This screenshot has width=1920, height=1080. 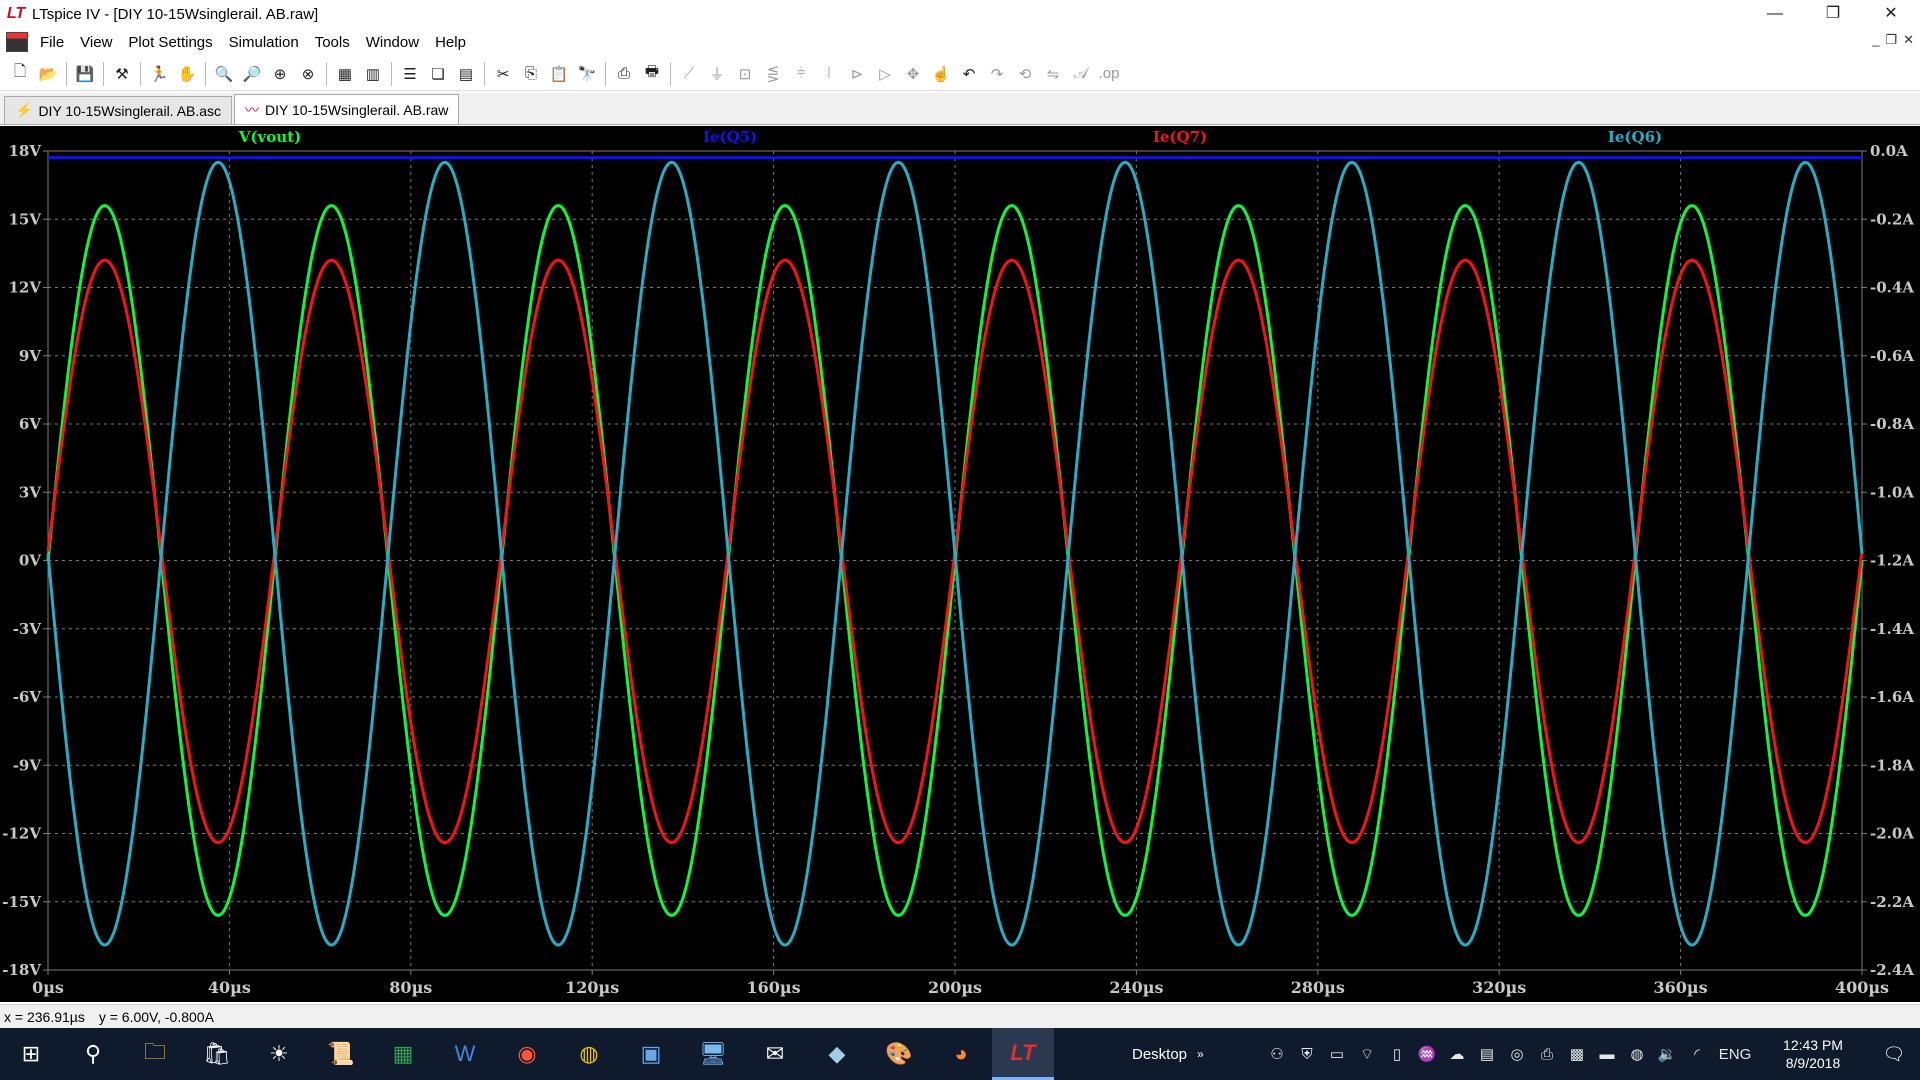 What do you see at coordinates (713, 1054) in the screenshot?
I see `remote-desktop-icon: 🖥` at bounding box center [713, 1054].